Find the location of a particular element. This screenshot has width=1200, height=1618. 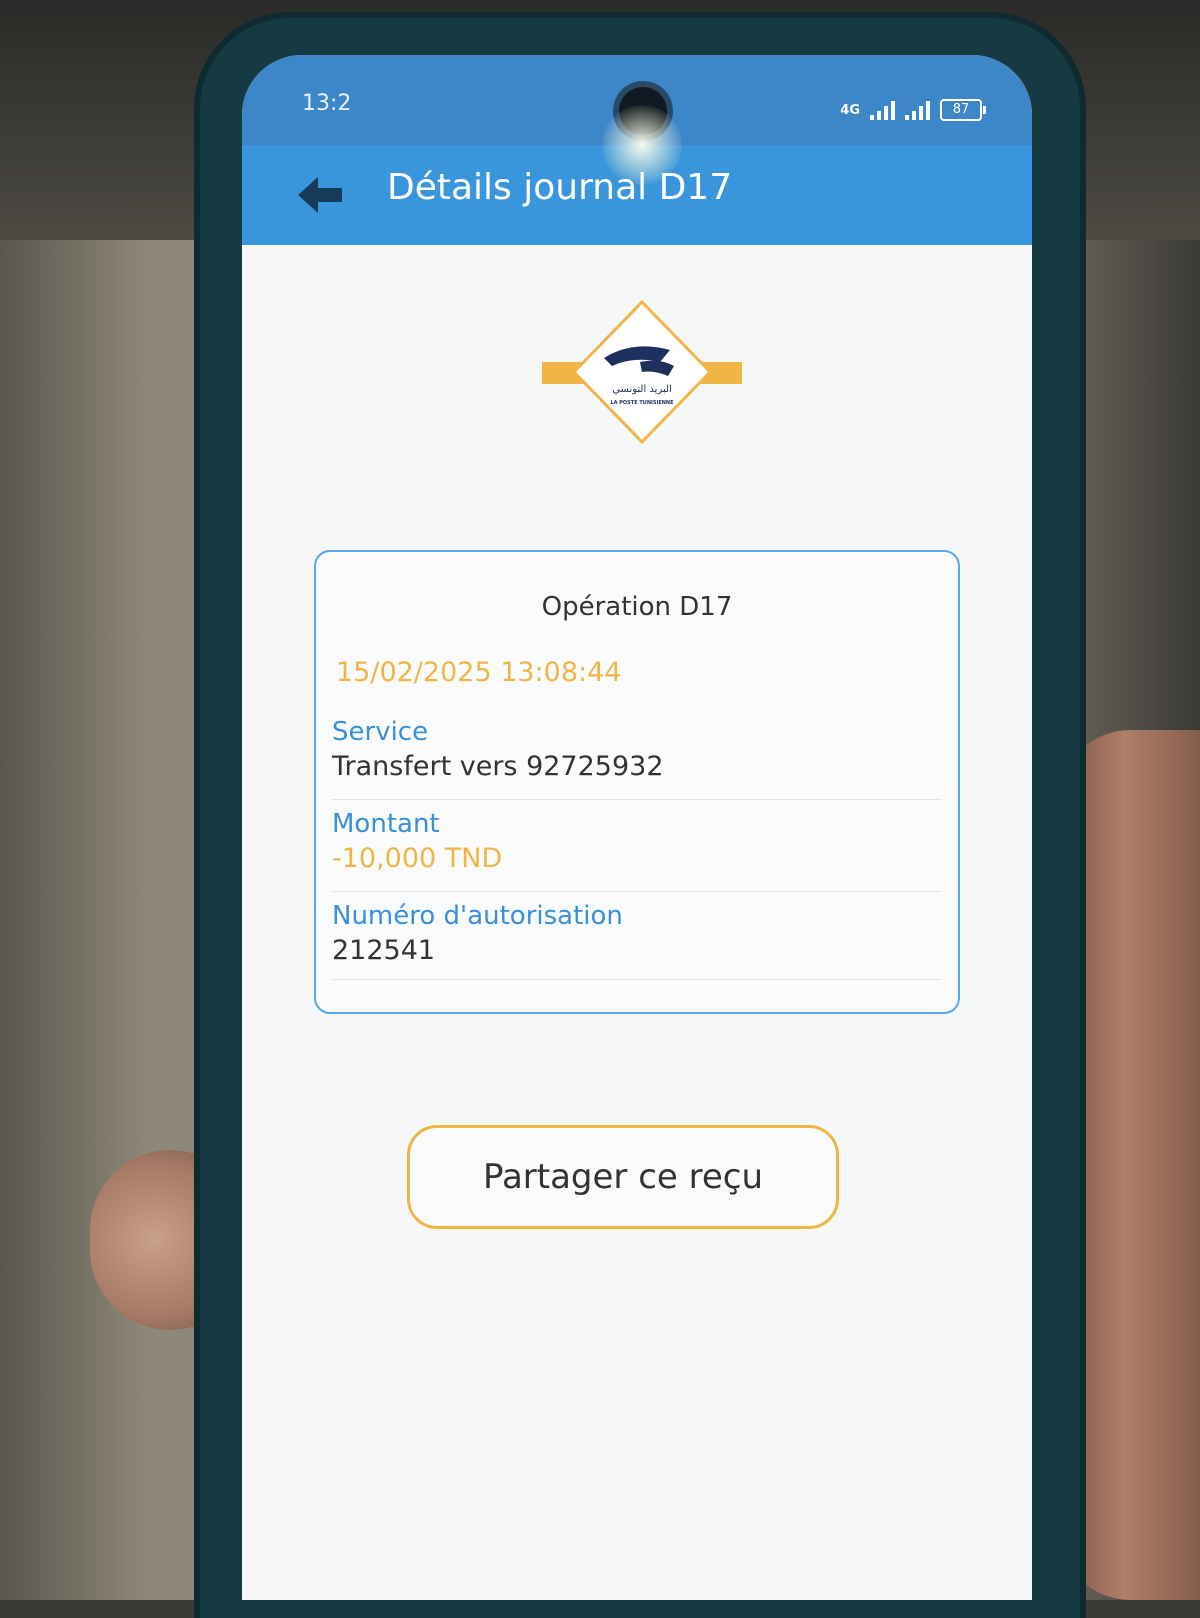

field-label: Montant is located at coordinates (386, 824).